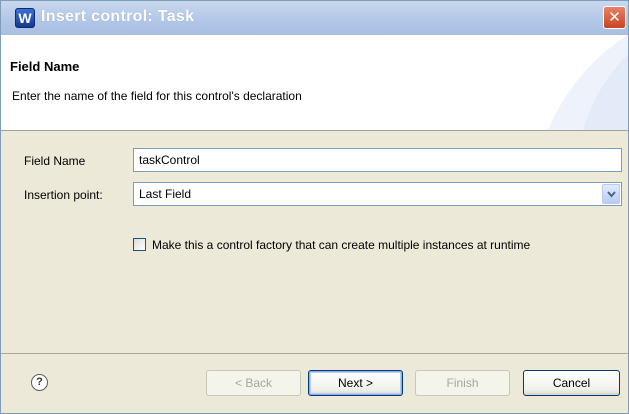 This screenshot has width=629, height=414. What do you see at coordinates (25, 18) in the screenshot?
I see `w-logo-icon: W` at bounding box center [25, 18].